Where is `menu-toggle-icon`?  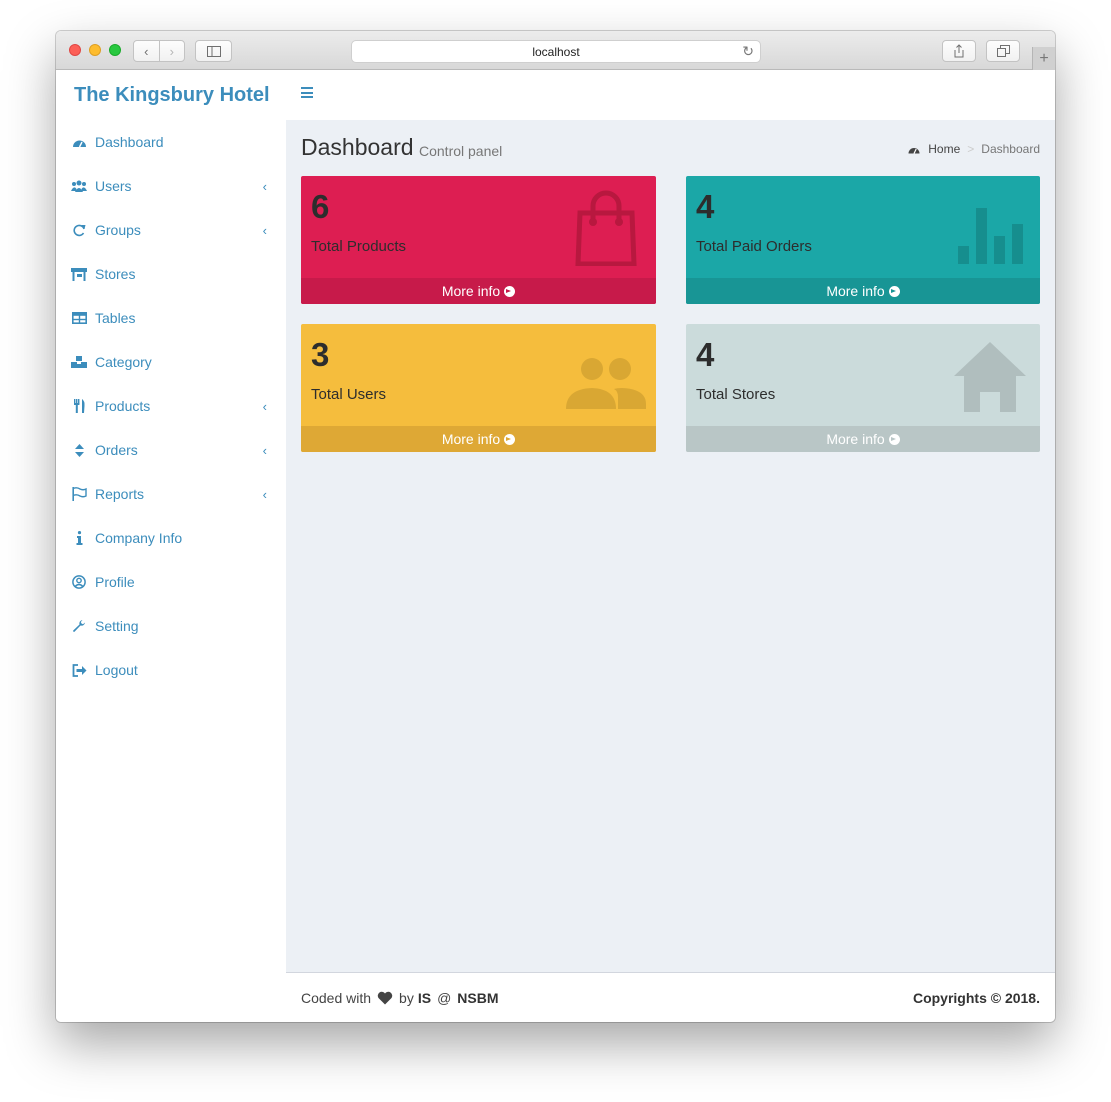 menu-toggle-icon is located at coordinates (307, 93).